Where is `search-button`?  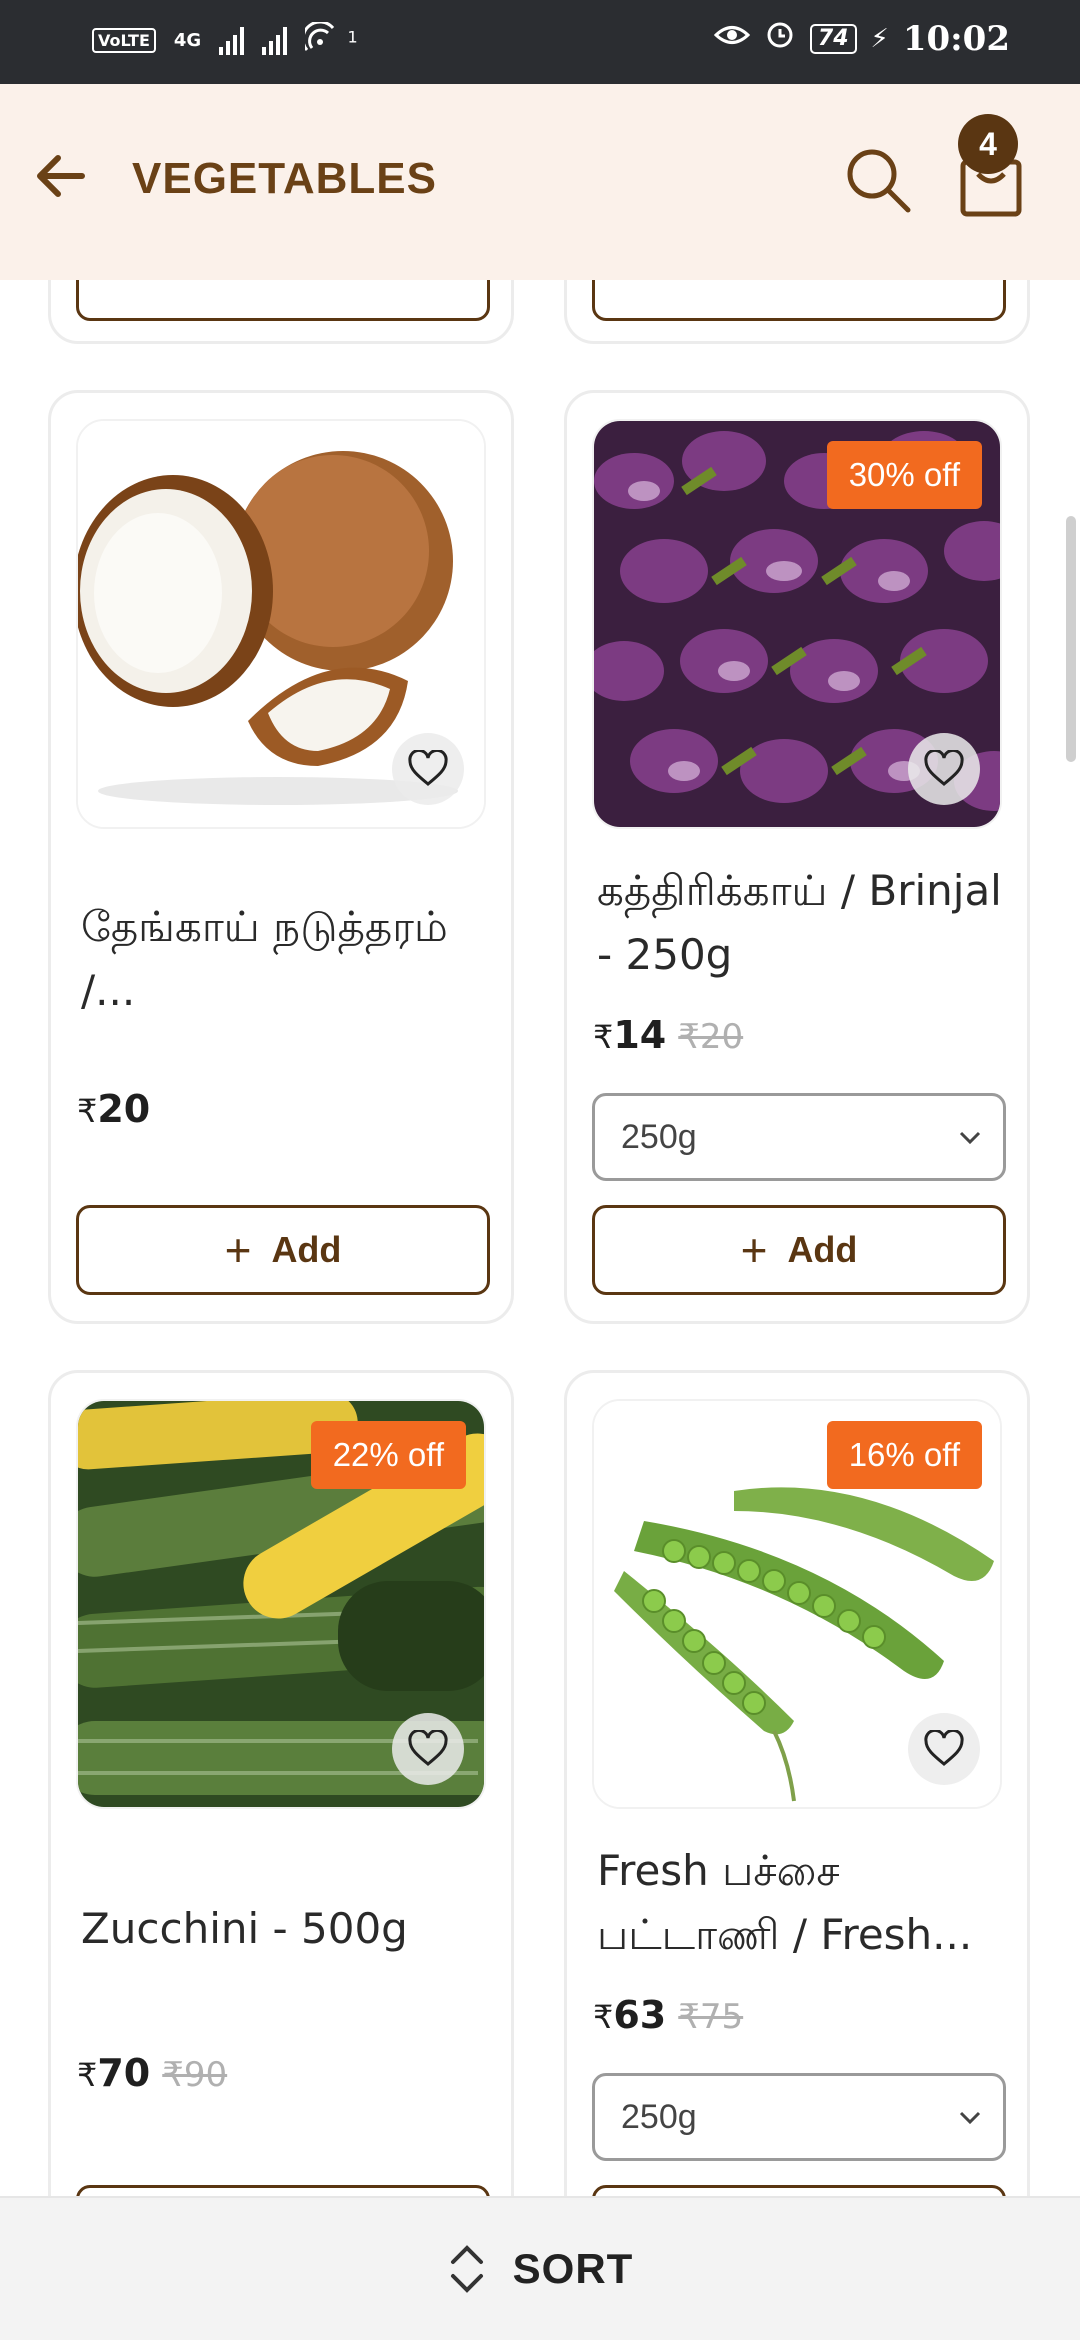 search-button is located at coordinates (878, 180).